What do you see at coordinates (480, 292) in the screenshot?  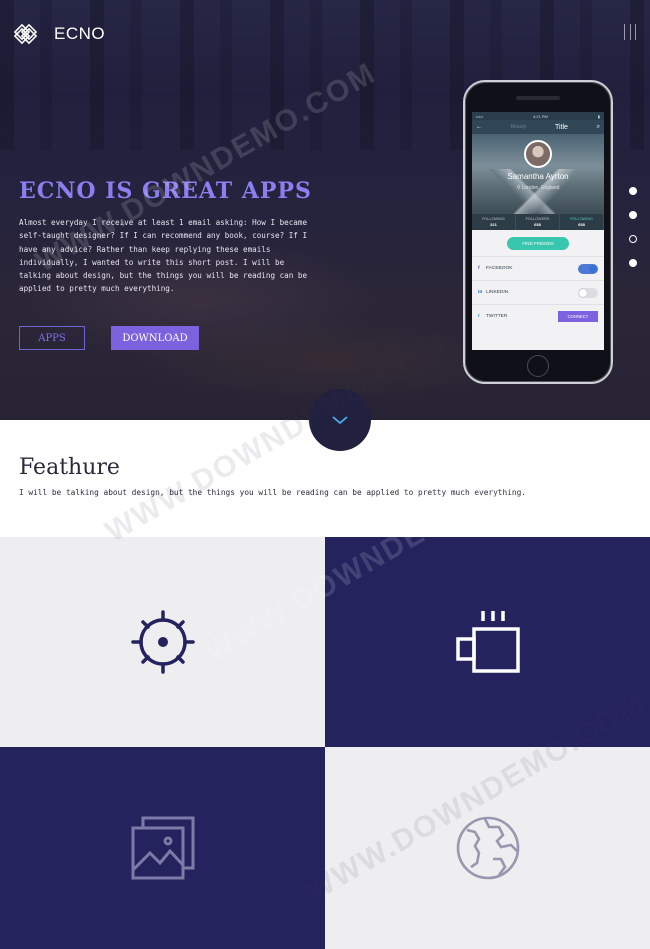 I see `linkedin-icon: in` at bounding box center [480, 292].